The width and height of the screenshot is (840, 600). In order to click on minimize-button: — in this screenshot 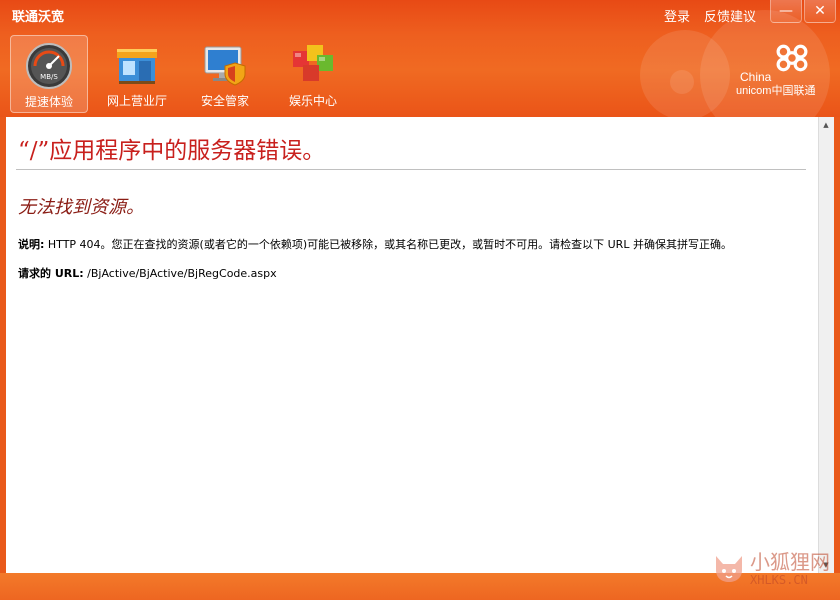, I will do `click(786, 11)`.